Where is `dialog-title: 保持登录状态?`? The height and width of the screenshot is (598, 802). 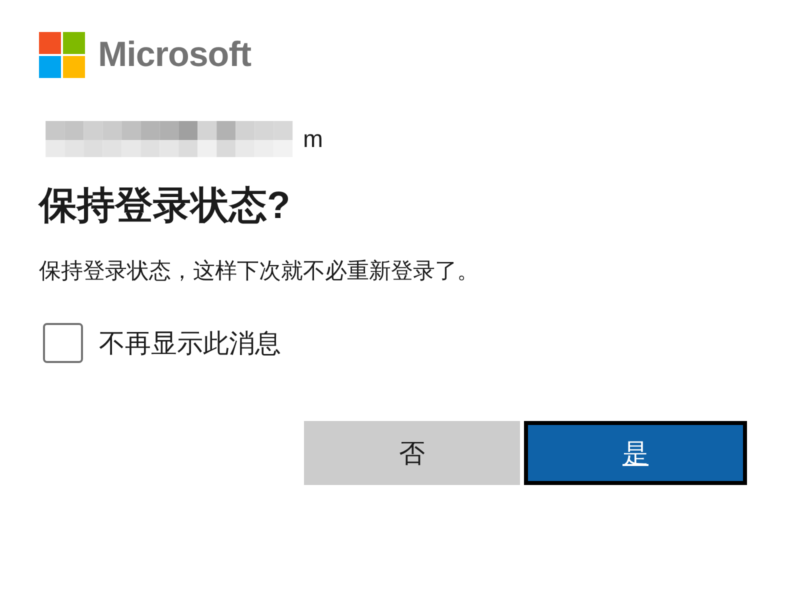
dialog-title: 保持登录状态? is located at coordinates (165, 206).